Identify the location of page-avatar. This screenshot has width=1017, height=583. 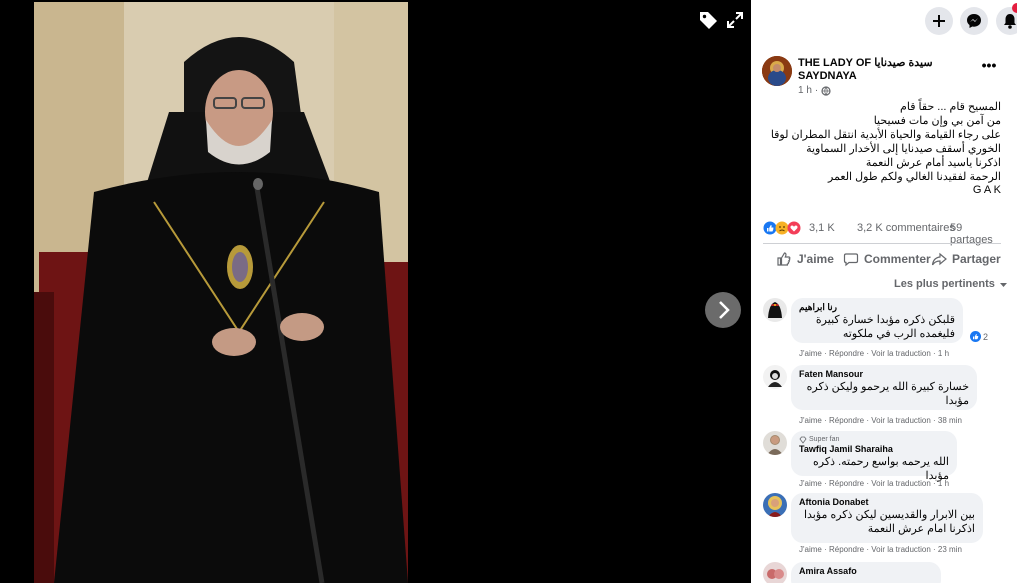
(777, 71).